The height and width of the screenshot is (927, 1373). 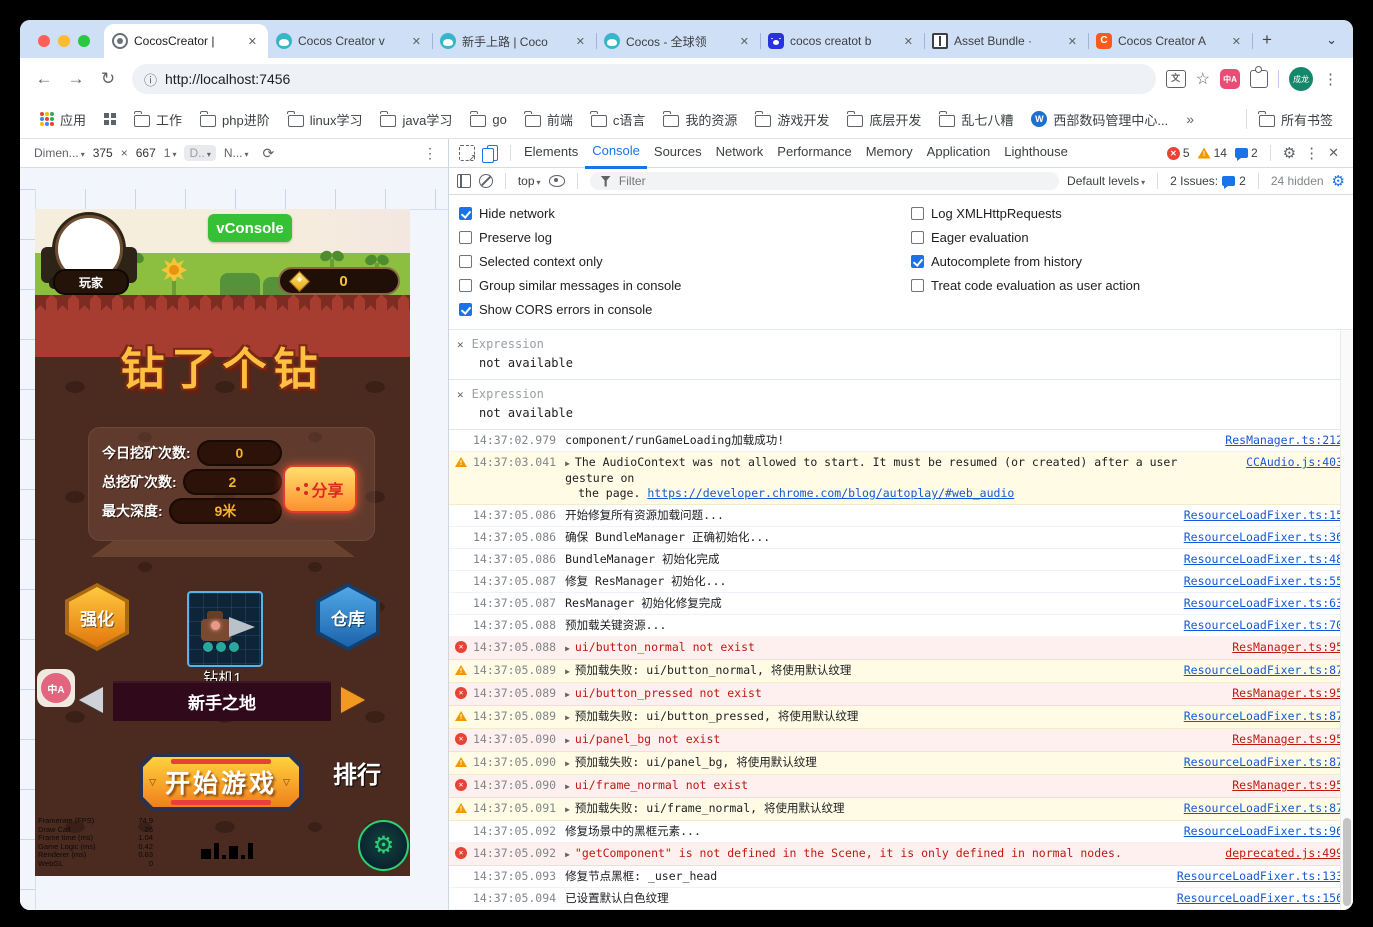 What do you see at coordinates (1170, 41) in the screenshot?
I see `browser-tab: C Cocos Creator A ✕` at bounding box center [1170, 41].